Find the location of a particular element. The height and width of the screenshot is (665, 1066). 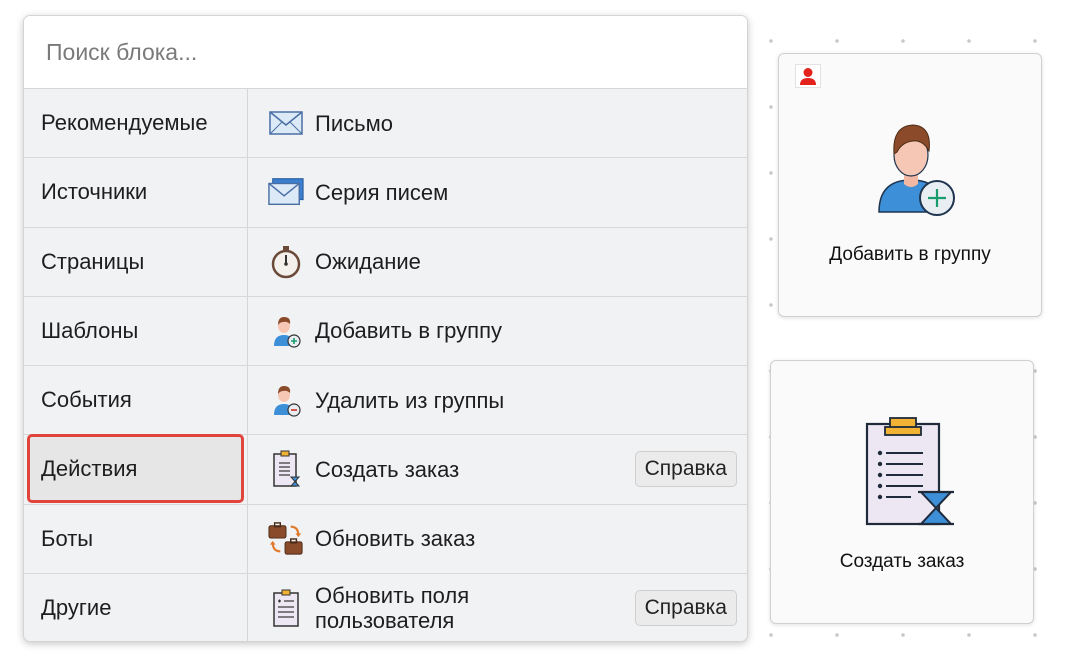

category-label: Шаблоны is located at coordinates (90, 330).